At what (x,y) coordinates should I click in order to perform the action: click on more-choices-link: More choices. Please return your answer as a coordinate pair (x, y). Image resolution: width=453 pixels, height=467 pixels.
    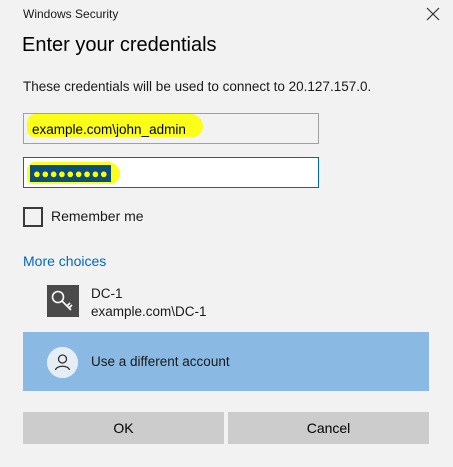
    Looking at the image, I should click on (64, 261).